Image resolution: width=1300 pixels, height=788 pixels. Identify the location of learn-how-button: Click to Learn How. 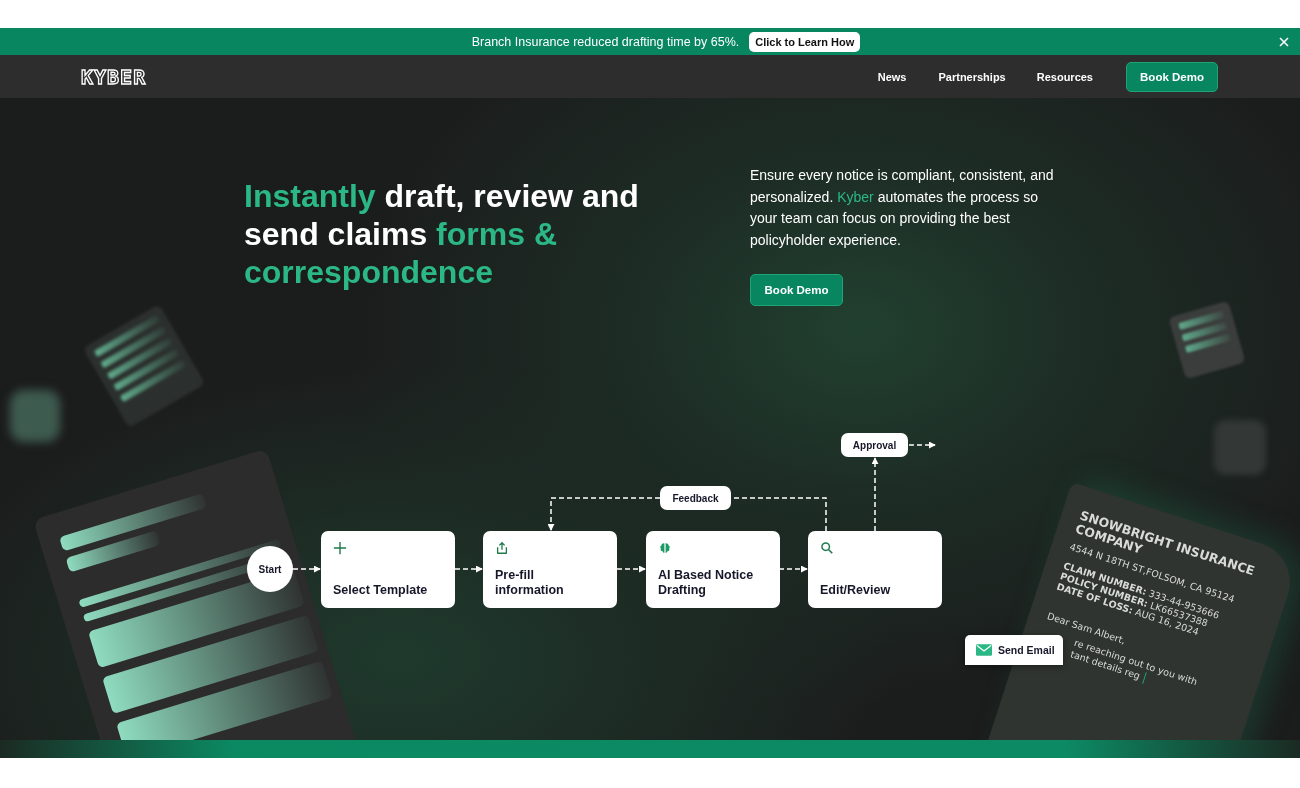
(805, 41).